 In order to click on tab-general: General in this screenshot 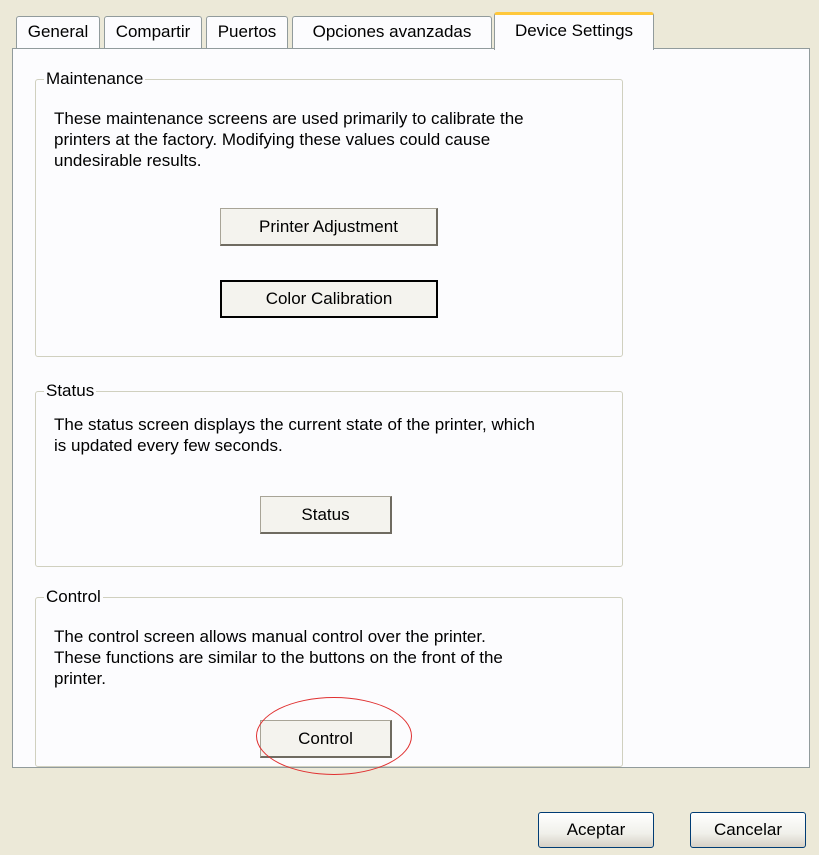, I will do `click(58, 32)`.